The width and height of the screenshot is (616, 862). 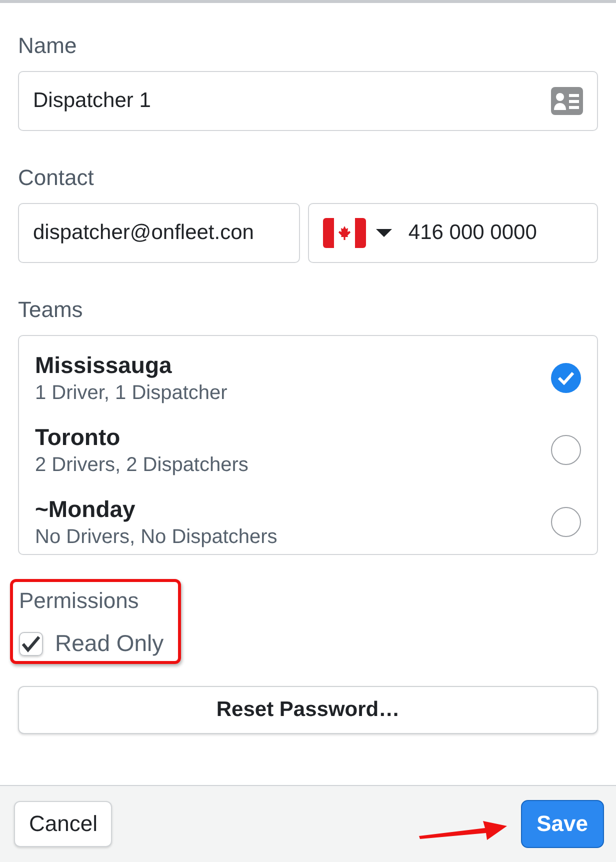 What do you see at coordinates (85, 509) in the screenshot?
I see `team-name: ~Monday` at bounding box center [85, 509].